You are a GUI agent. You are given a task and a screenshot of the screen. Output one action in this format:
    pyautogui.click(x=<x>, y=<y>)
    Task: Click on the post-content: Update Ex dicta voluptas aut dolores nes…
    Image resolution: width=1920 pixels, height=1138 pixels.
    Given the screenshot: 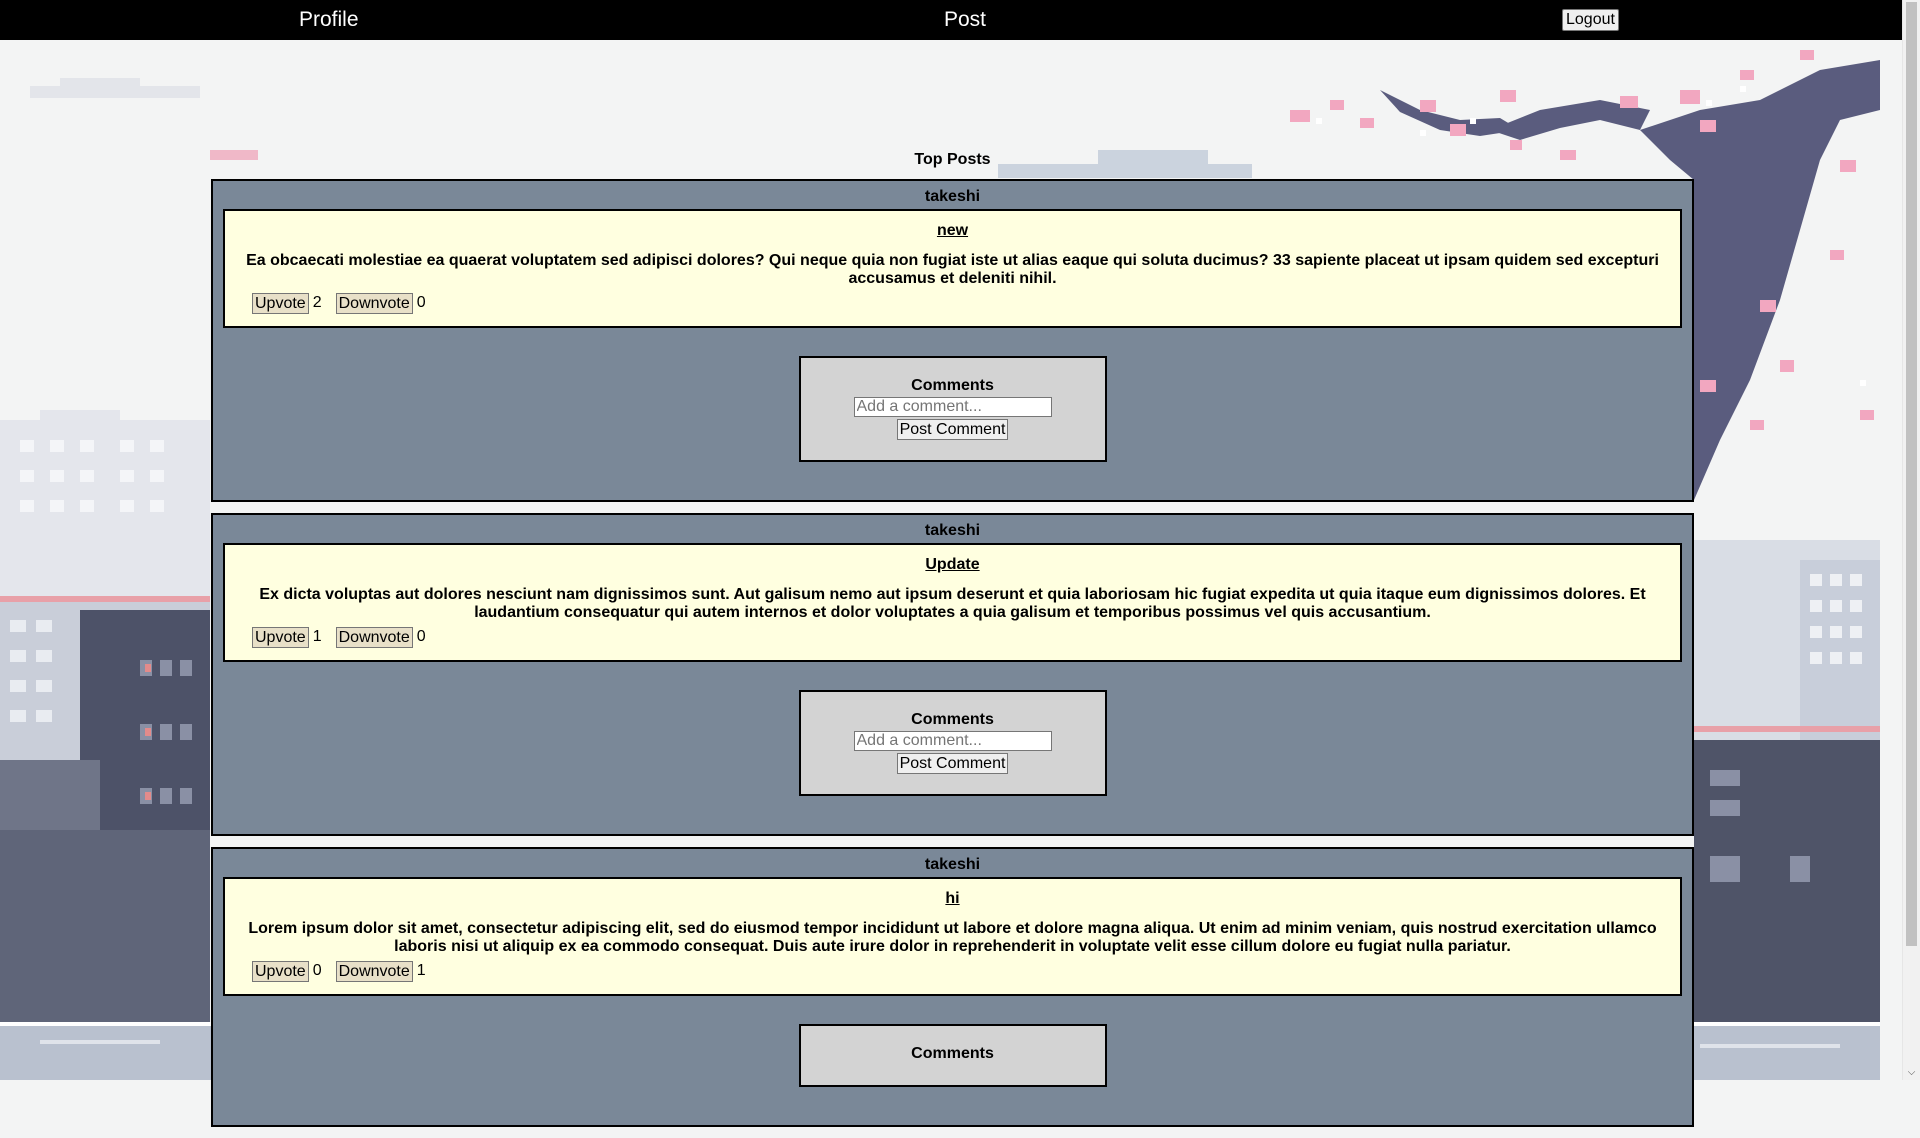 What is the action you would take?
    pyautogui.click(x=952, y=602)
    